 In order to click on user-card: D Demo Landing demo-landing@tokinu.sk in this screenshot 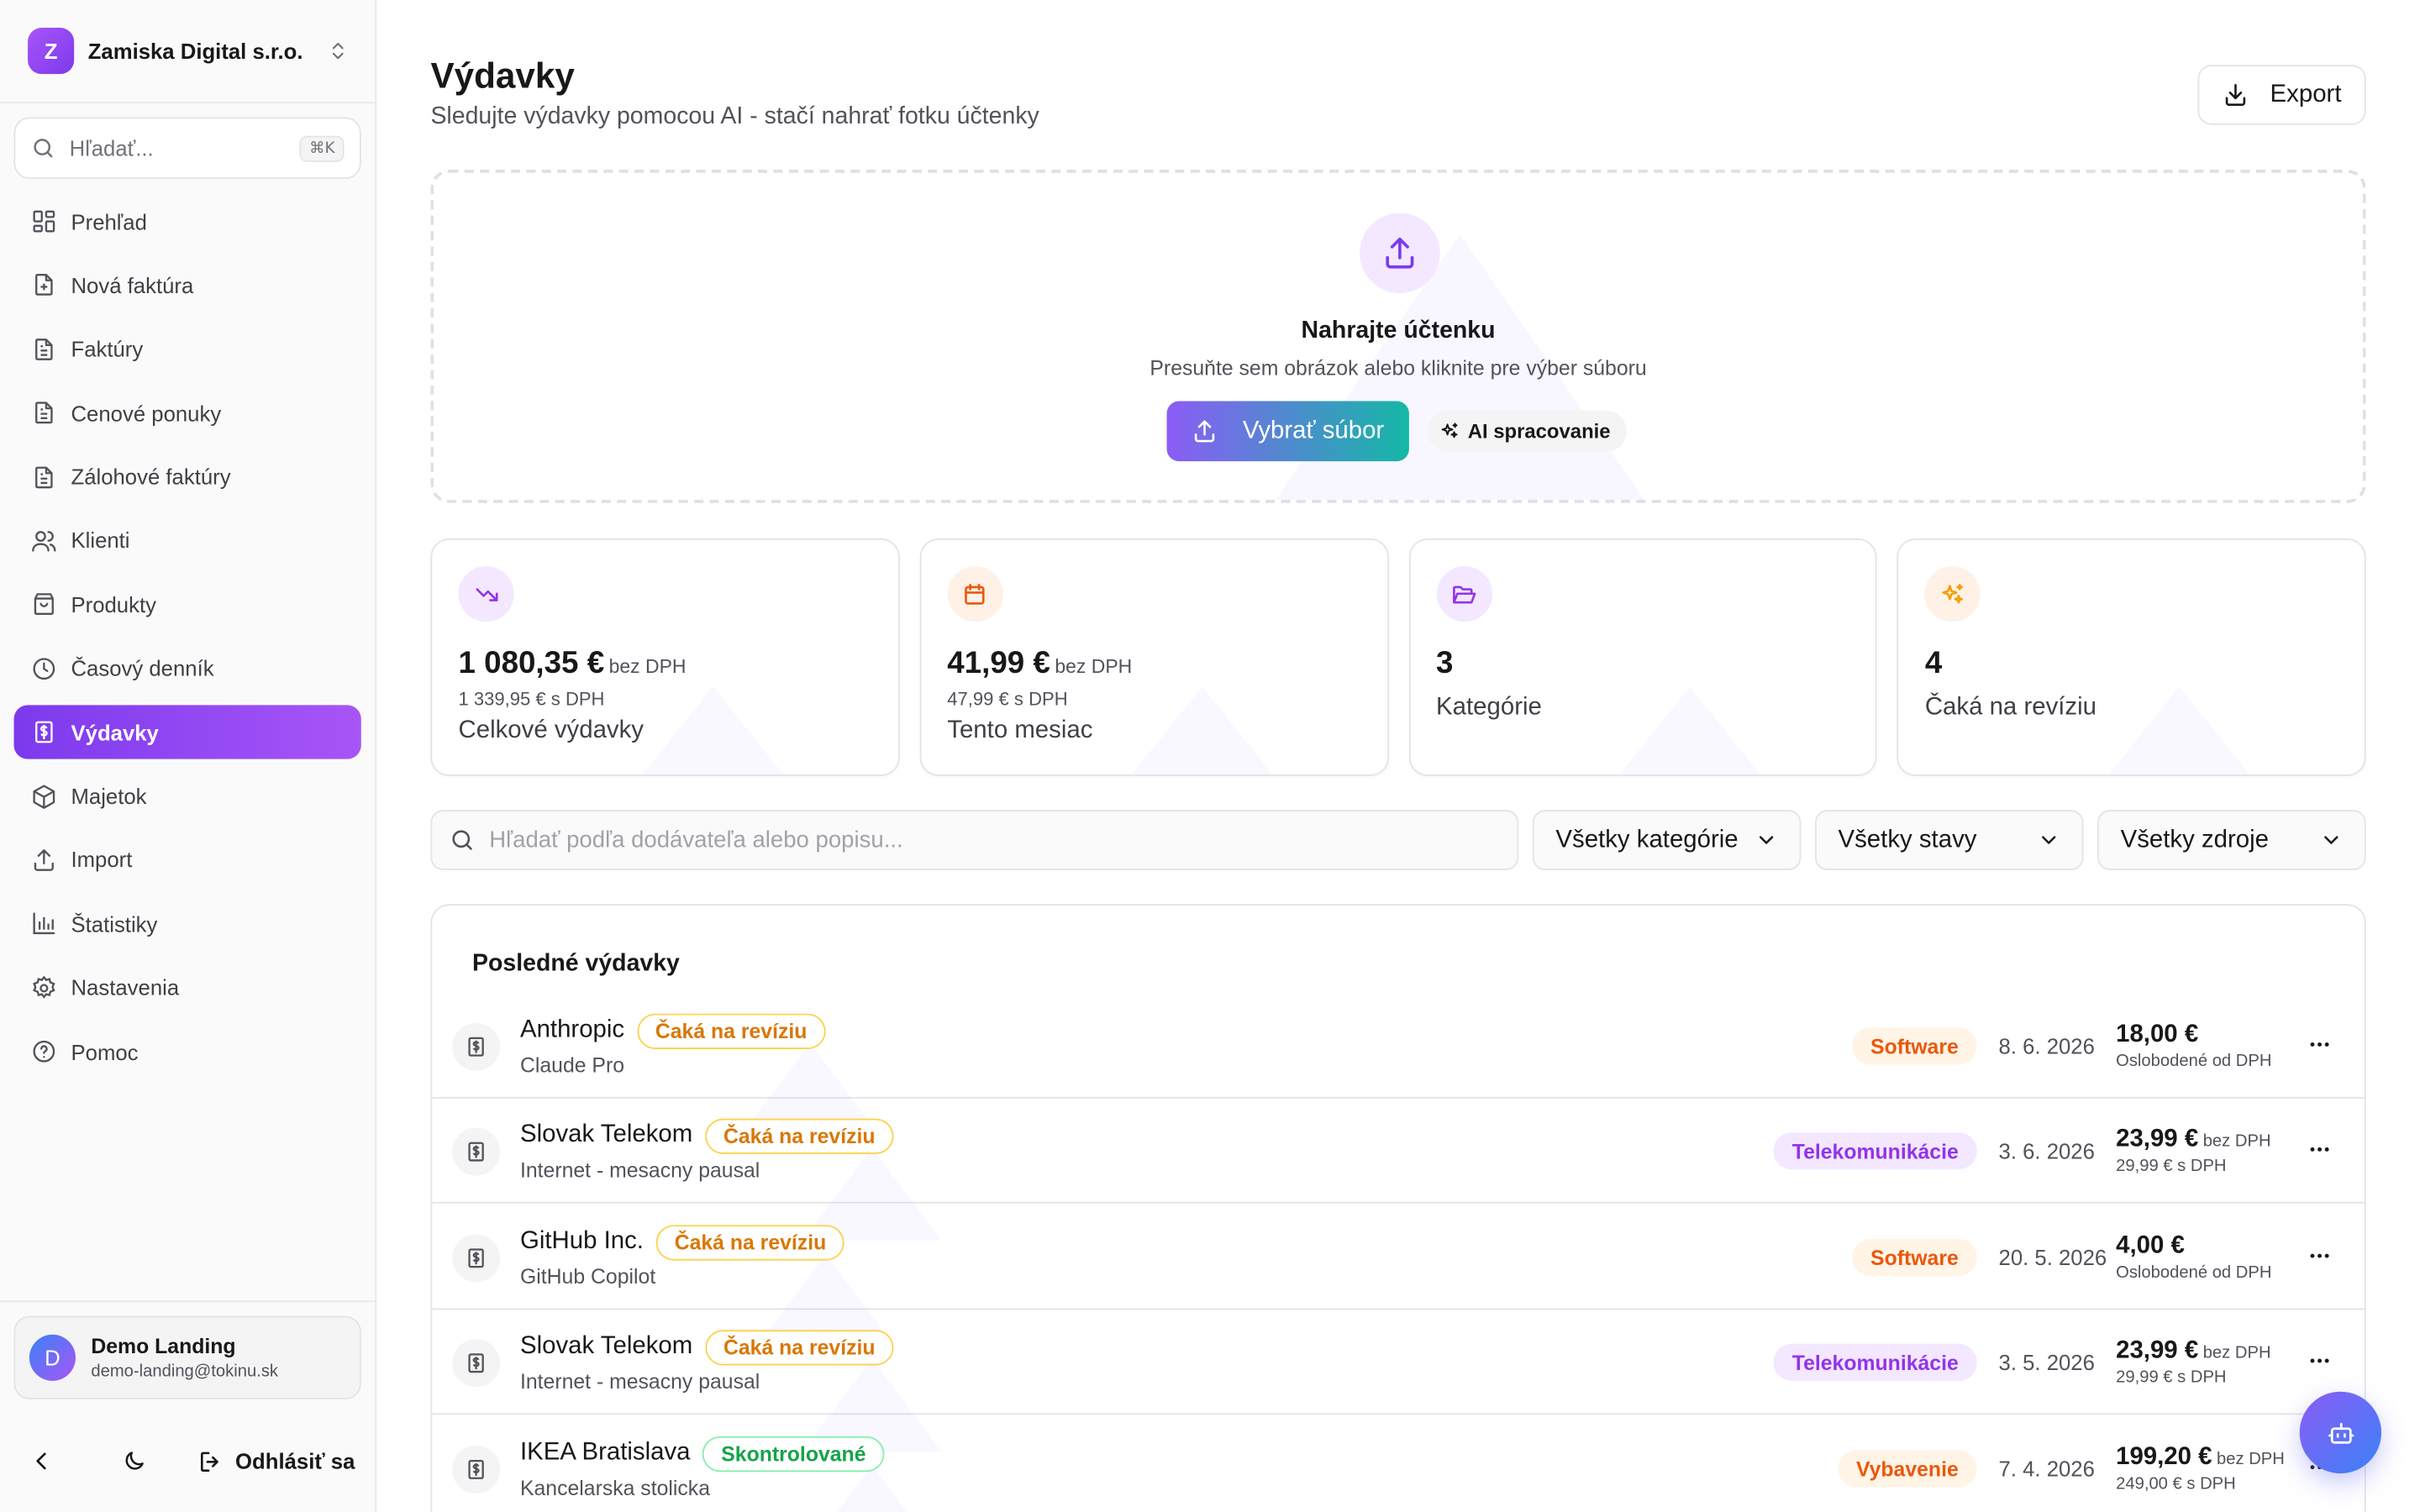, I will do `click(187, 1357)`.